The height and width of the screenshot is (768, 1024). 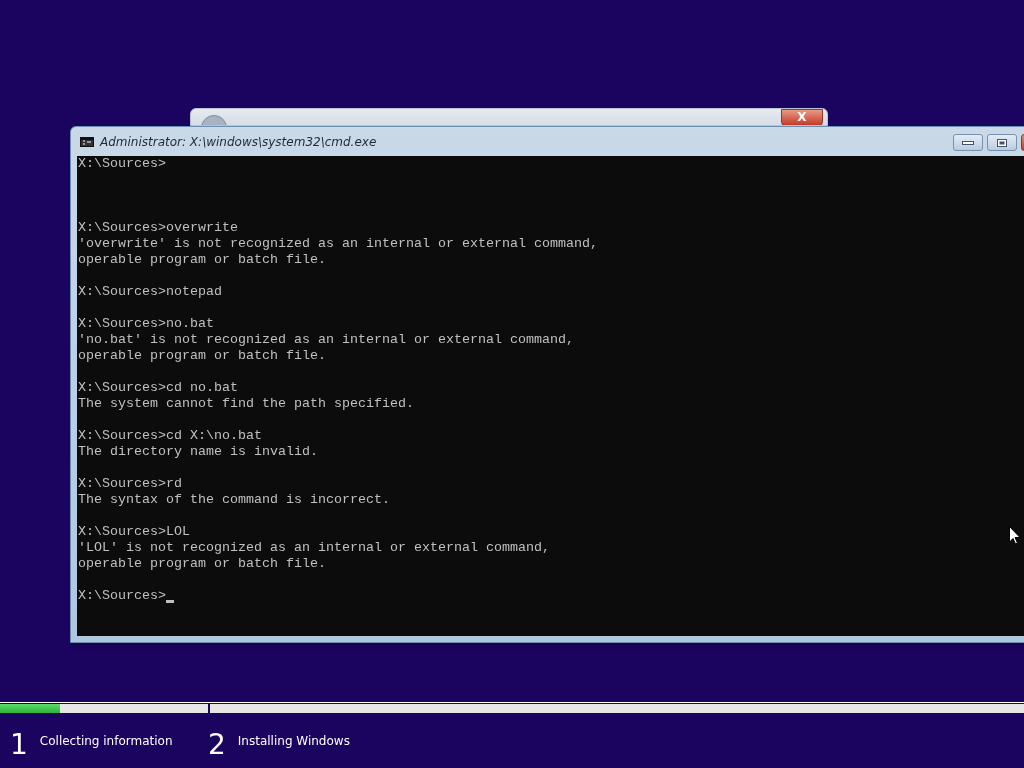 What do you see at coordinates (198, 452) in the screenshot?
I see `console-line: The directory name is invalid.` at bounding box center [198, 452].